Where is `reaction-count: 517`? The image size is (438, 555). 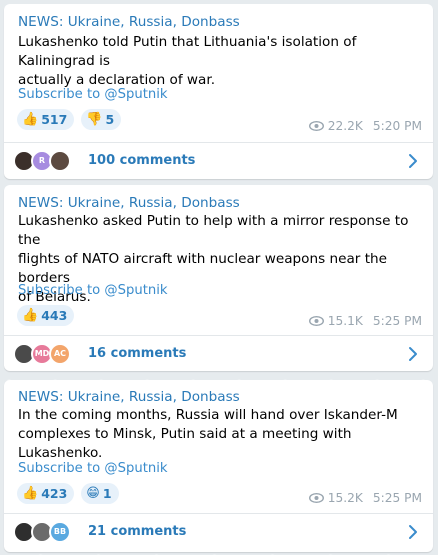
reaction-count: 517 is located at coordinates (54, 119).